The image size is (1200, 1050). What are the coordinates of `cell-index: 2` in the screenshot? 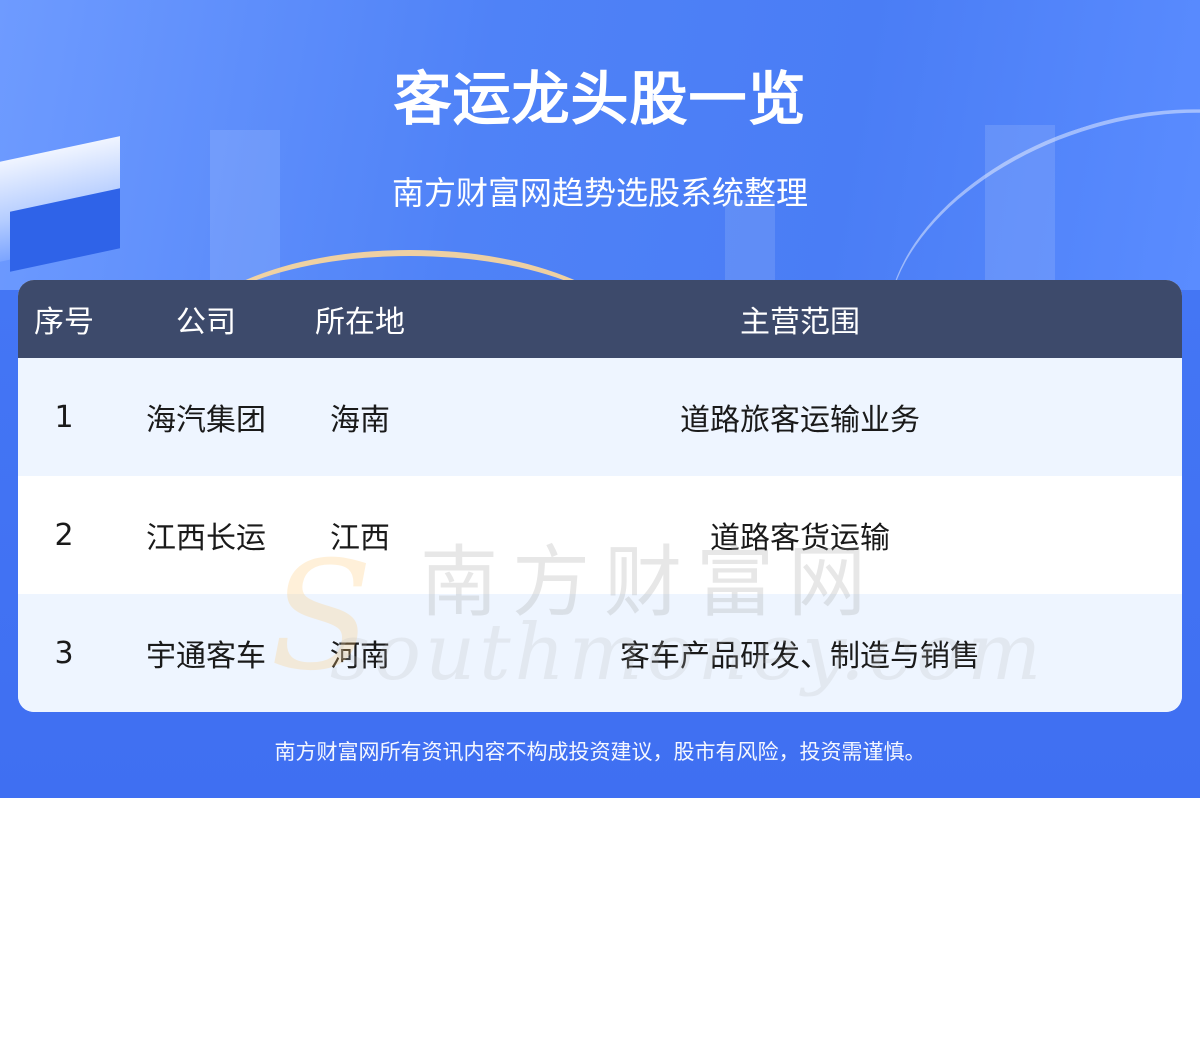 It's located at (64, 535).